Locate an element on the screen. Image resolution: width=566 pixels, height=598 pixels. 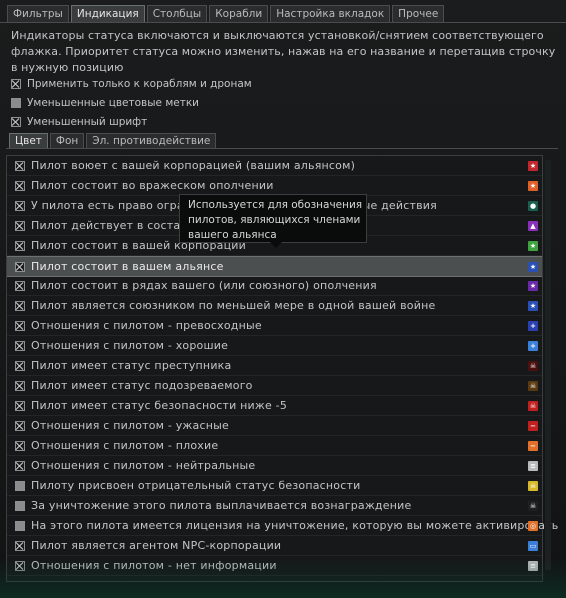
status-label: Пилот является агентом NPC-корпорации is located at coordinates (156, 545).